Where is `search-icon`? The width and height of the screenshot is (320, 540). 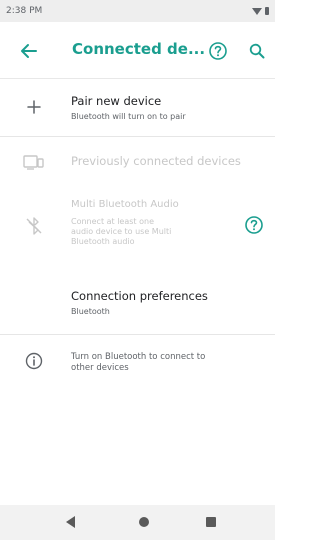
search-icon is located at coordinates (257, 51).